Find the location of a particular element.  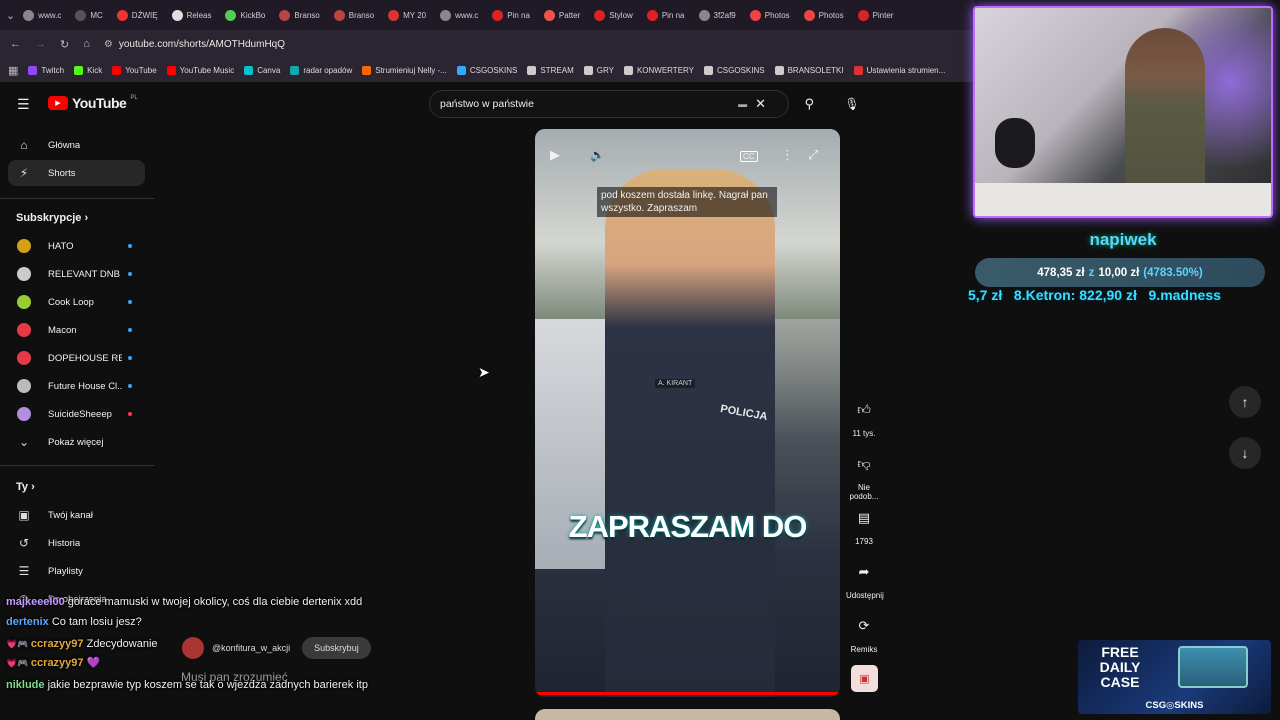

sidebar-item: Cook Loop is located at coordinates (72, 302).